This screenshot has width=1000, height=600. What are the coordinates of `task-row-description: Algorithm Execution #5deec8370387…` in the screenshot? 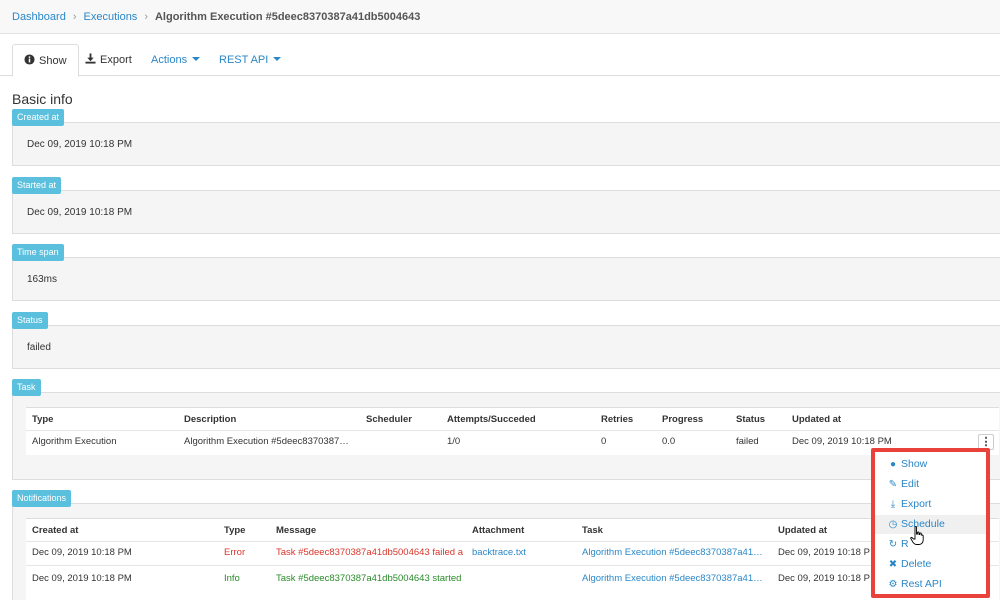 It's located at (266, 441).